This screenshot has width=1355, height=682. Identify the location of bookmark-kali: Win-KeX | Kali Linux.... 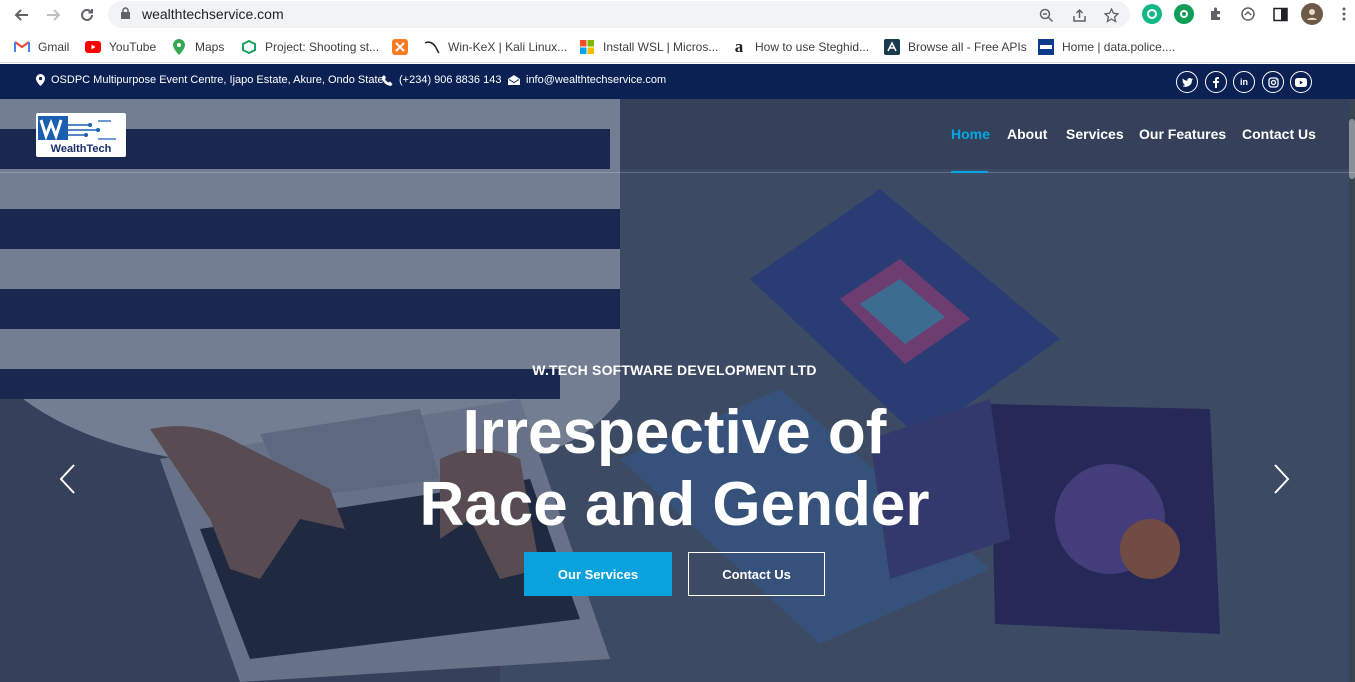
(495, 47).